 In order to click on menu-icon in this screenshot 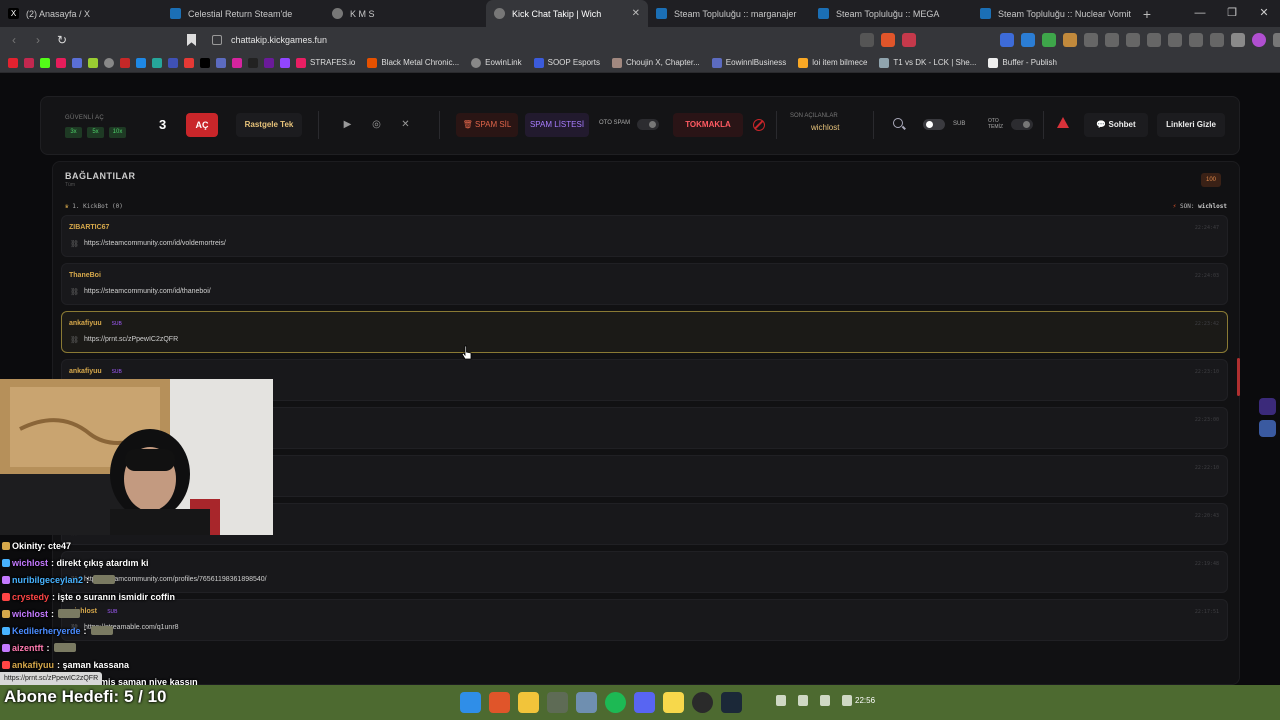, I will do `click(1276, 40)`.